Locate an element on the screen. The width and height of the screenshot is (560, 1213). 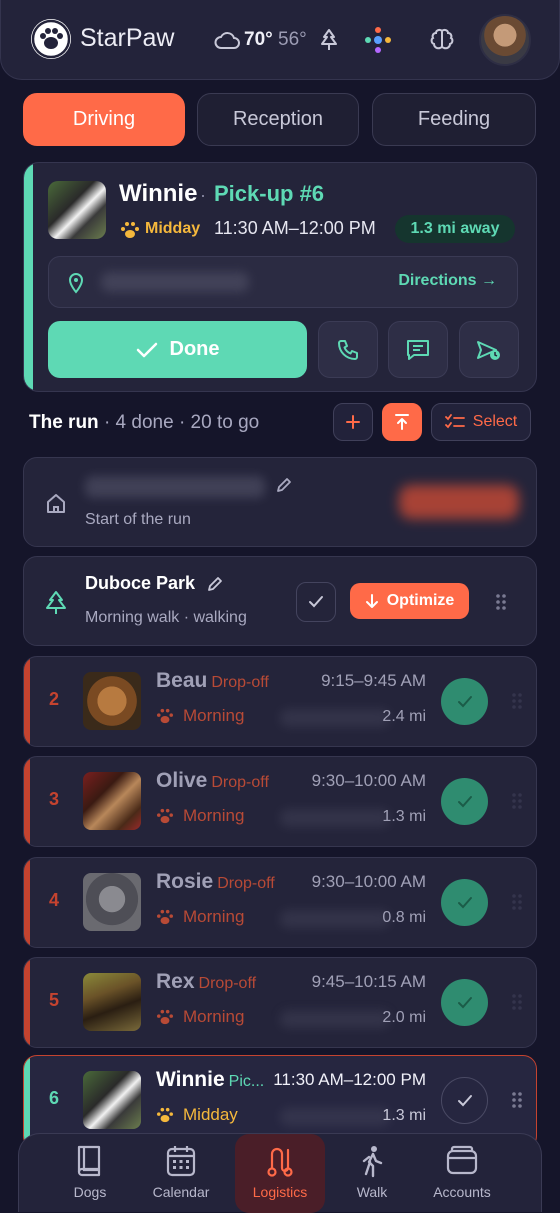
tab-driving: Driving is located at coordinates (104, 119).